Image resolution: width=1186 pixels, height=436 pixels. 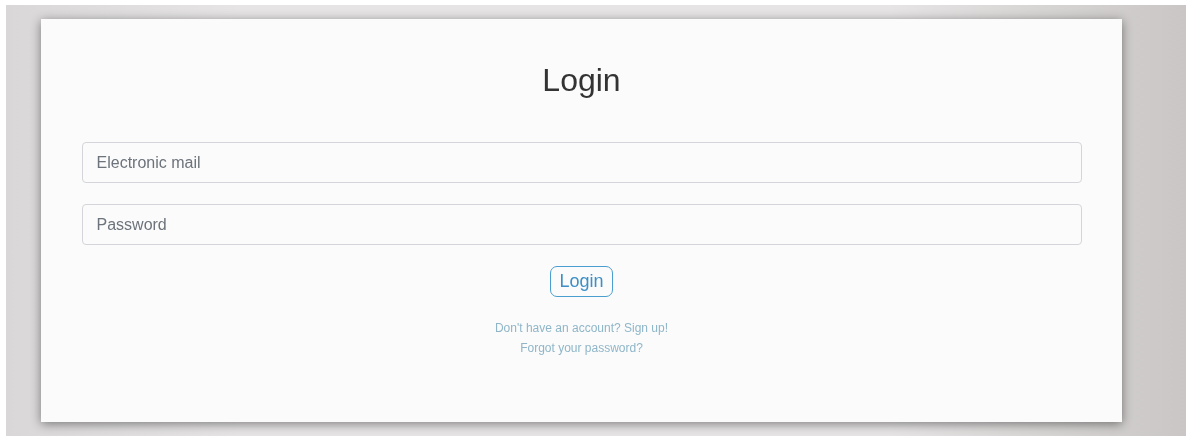 I want to click on forgot-password-link: Forgot your password?, so click(x=581, y=348).